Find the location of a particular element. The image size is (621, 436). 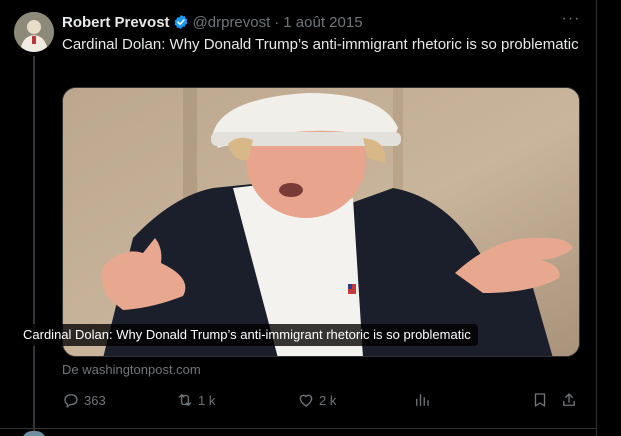

tweet-header: Robert Prevost @drprevost · 1 août 2015 is located at coordinates (212, 22).